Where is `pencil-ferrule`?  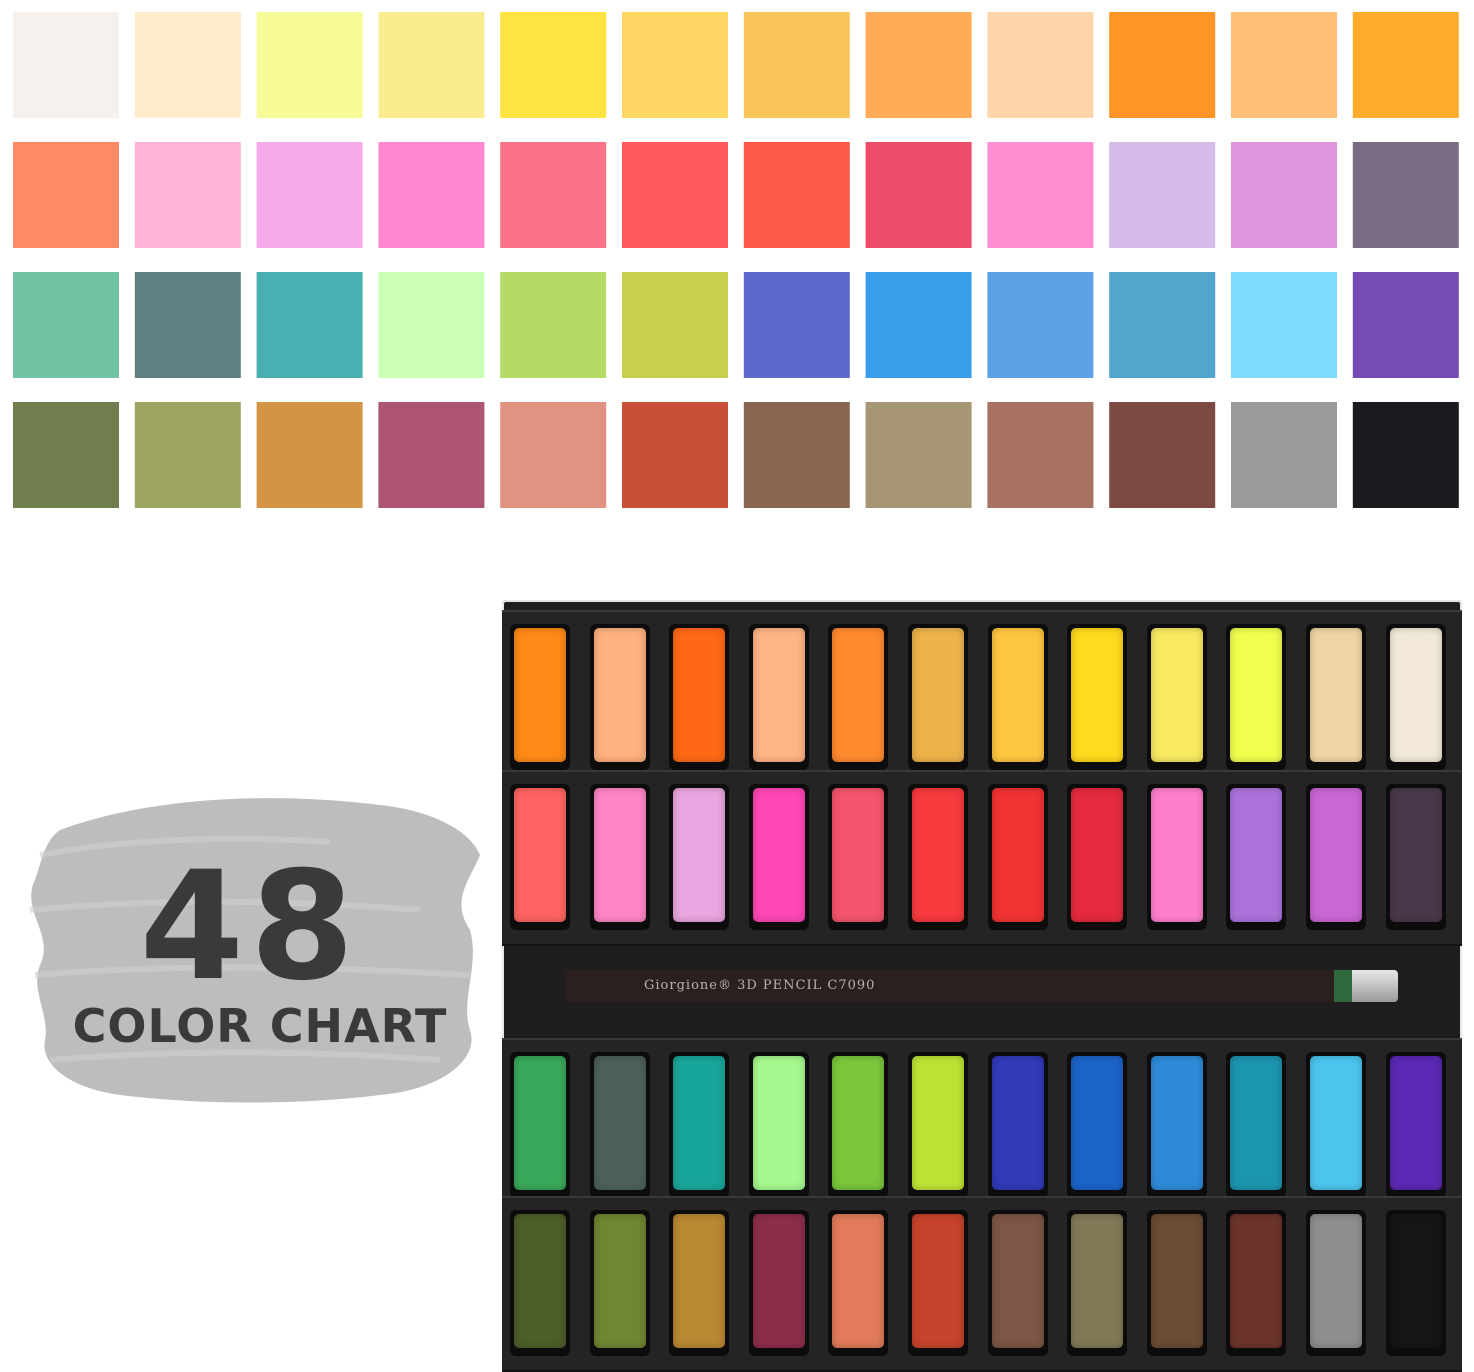 pencil-ferrule is located at coordinates (1375, 986).